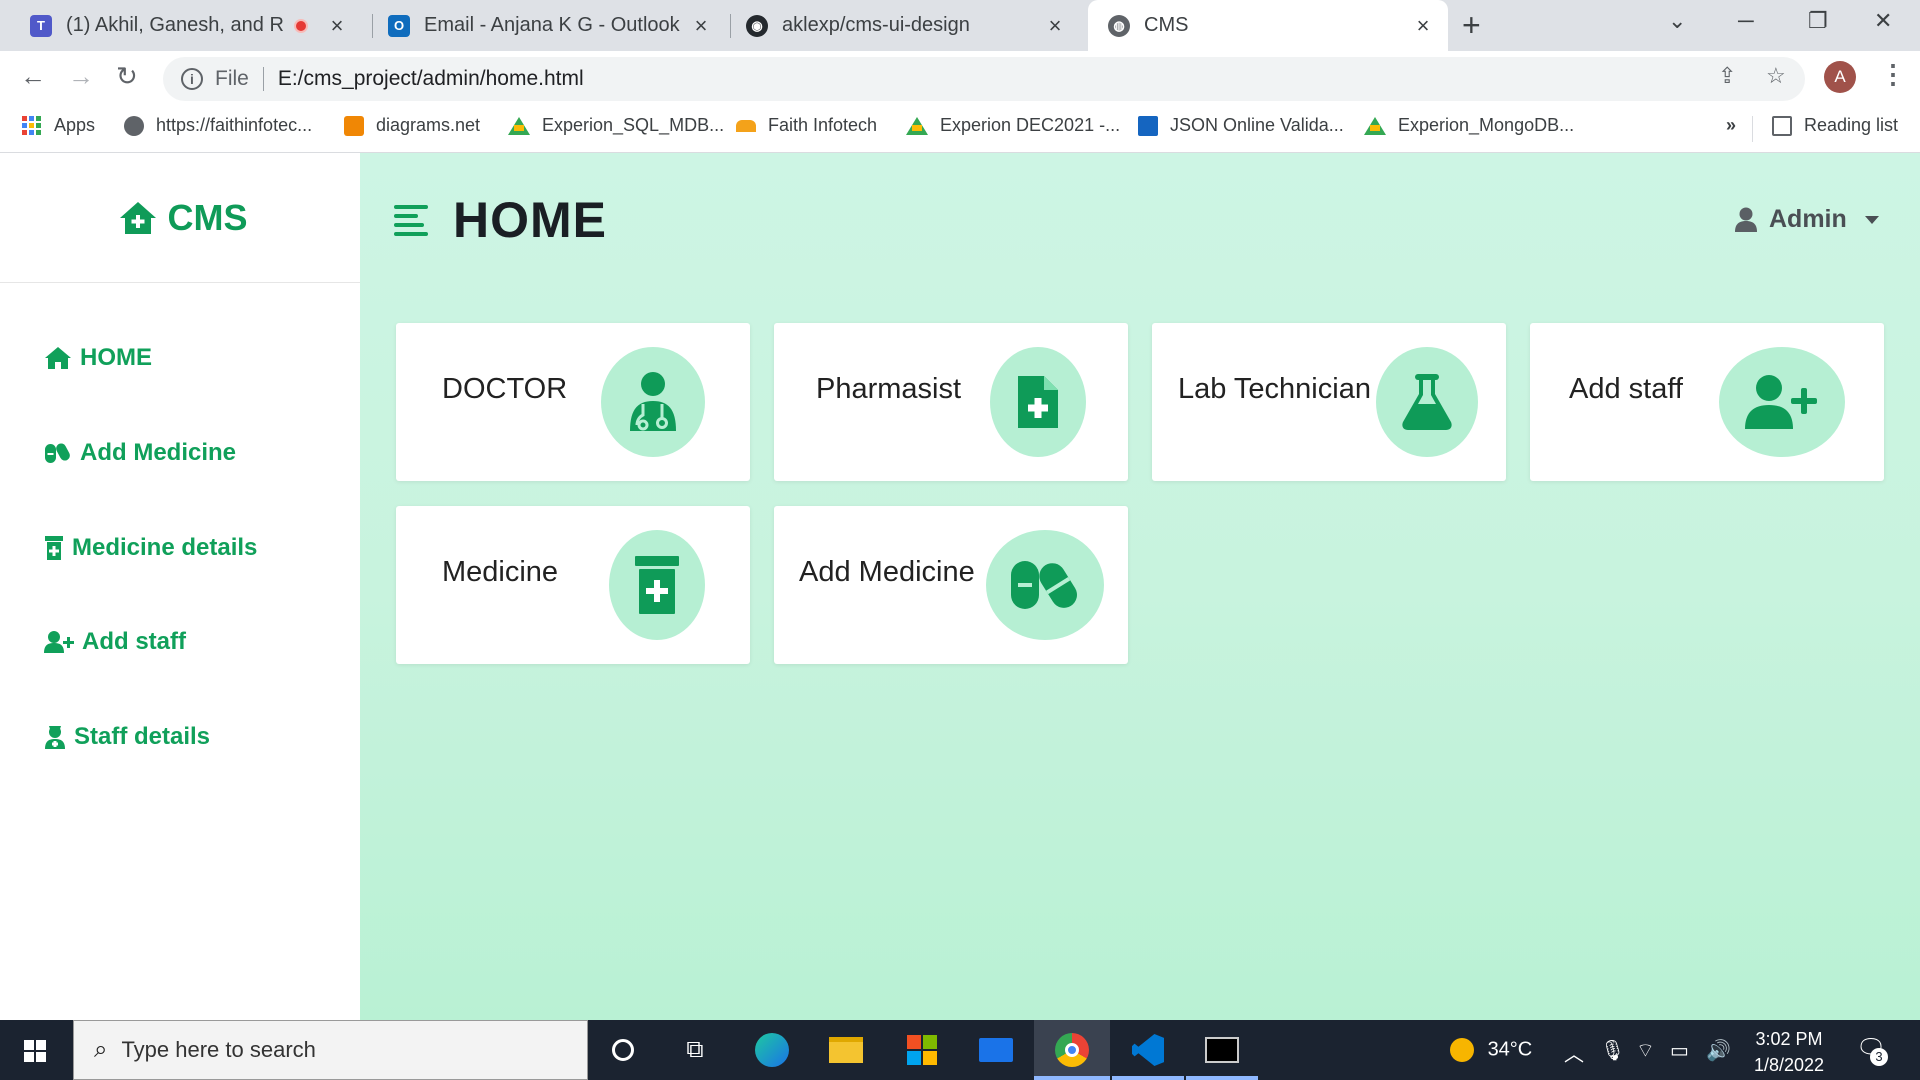 This screenshot has height=1080, width=1920. Describe the element at coordinates (1677, 21) in the screenshot. I see `tab-search-icon: ⌄` at that location.